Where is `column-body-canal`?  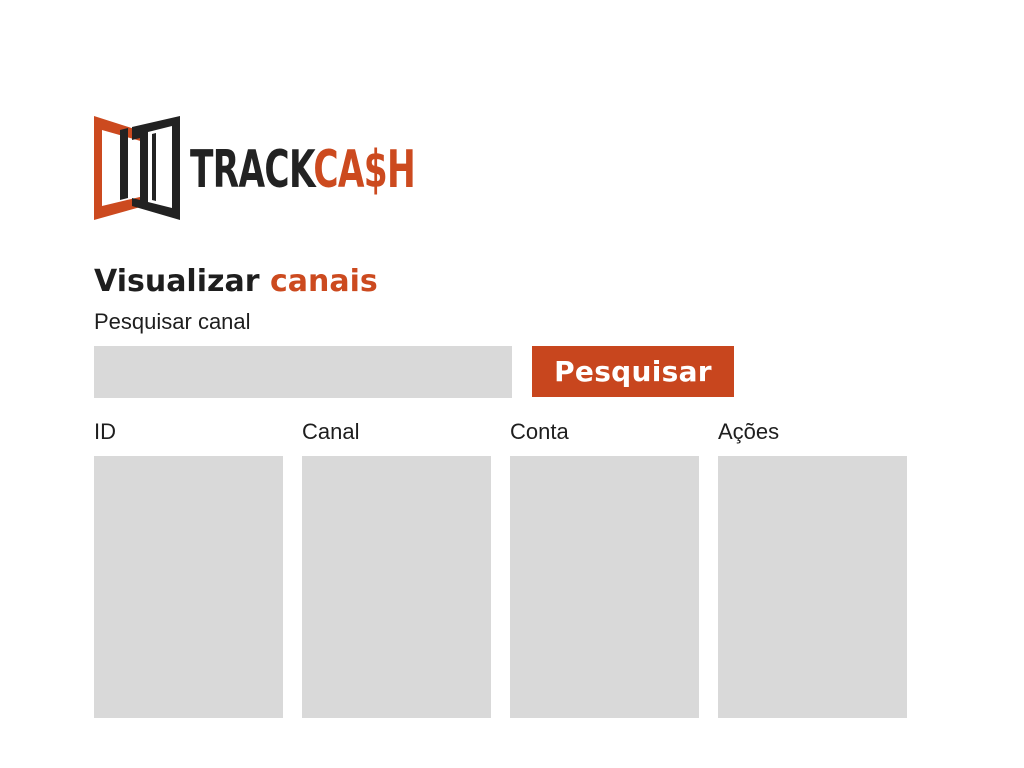 column-body-canal is located at coordinates (396, 587).